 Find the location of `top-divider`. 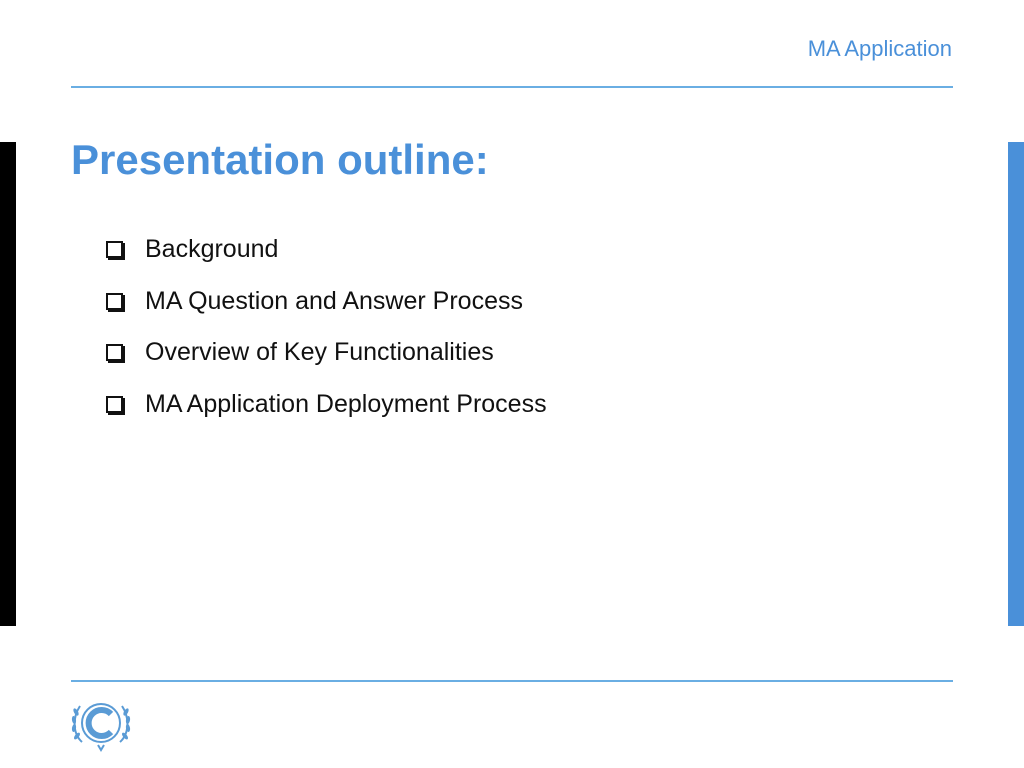

top-divider is located at coordinates (512, 87).